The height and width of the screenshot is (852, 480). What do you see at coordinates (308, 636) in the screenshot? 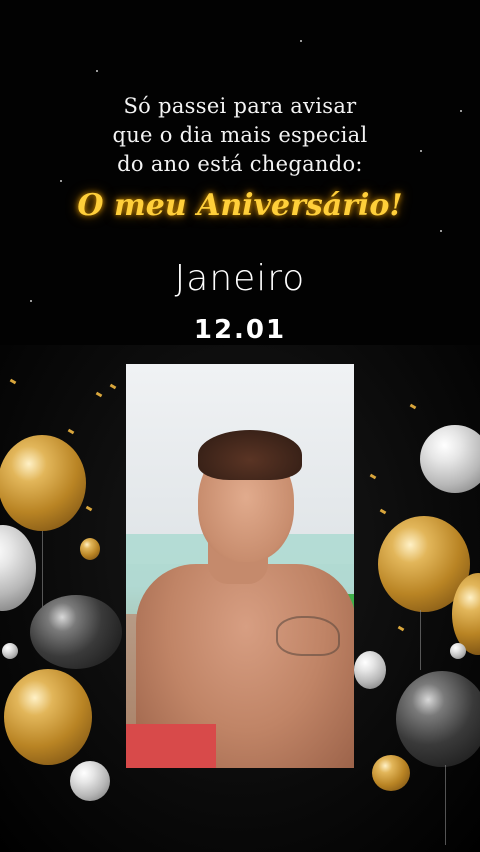
I see `photo-tattoo` at bounding box center [308, 636].